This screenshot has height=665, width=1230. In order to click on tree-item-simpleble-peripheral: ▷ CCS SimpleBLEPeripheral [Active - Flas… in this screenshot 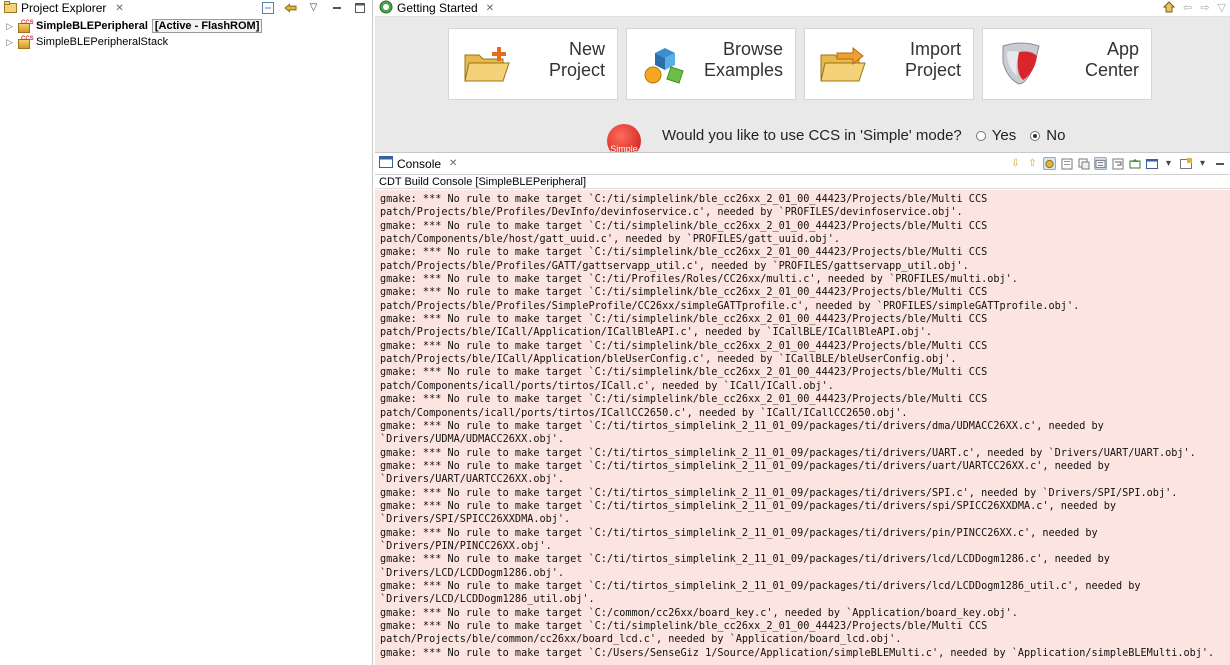, I will do `click(186, 26)`.